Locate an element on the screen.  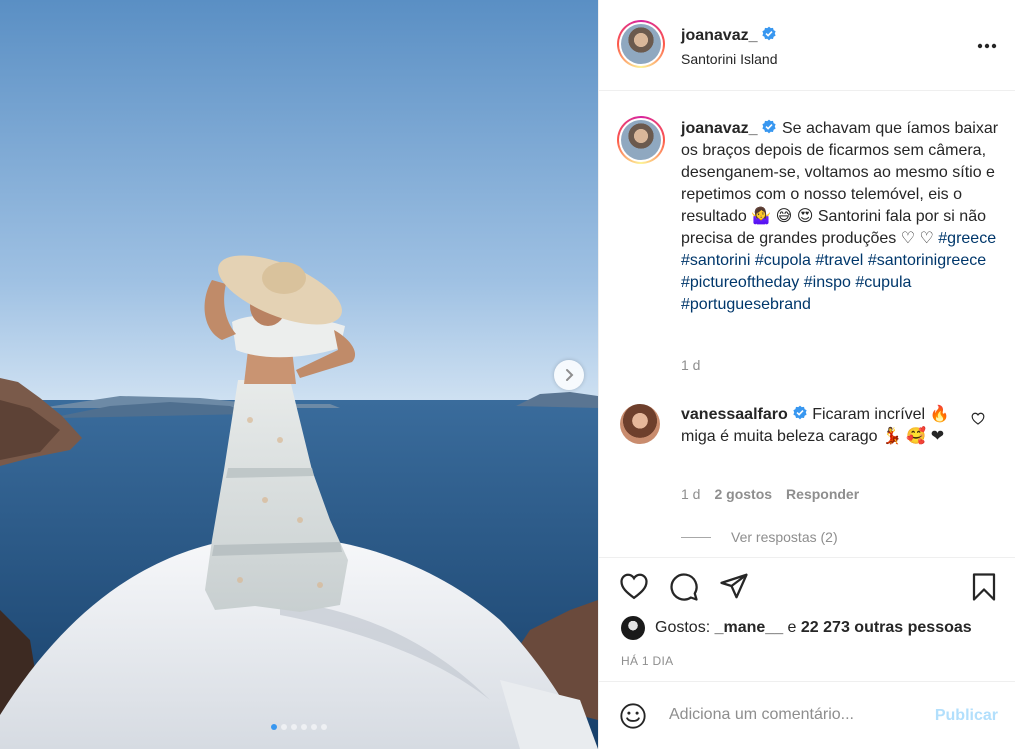
emoji-smile-icon is located at coordinates (633, 716).